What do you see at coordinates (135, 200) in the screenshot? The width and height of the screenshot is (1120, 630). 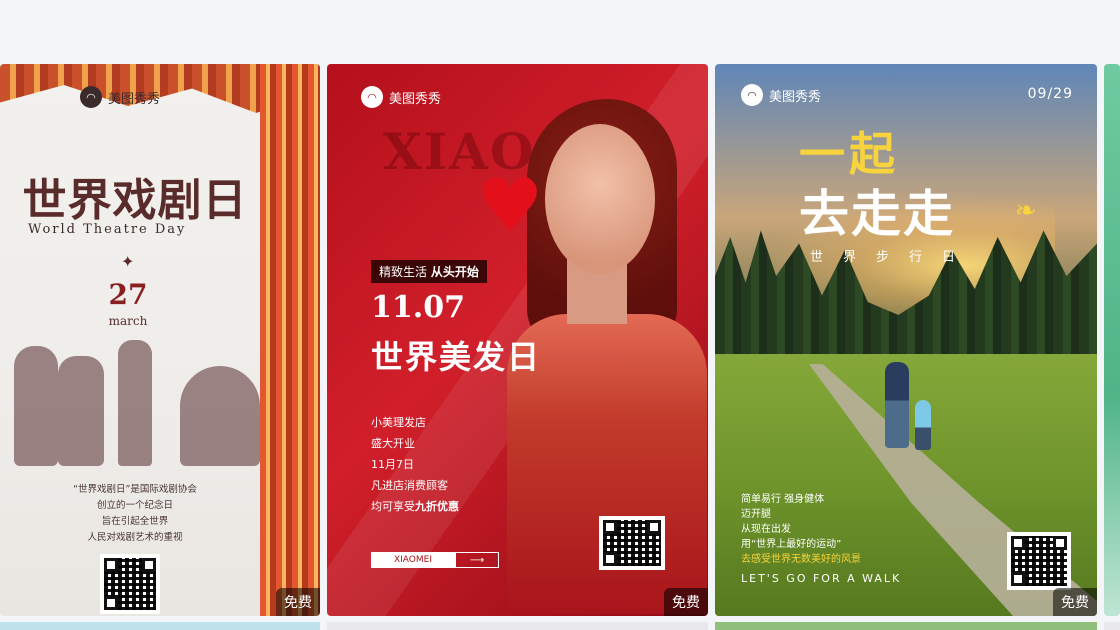 I see `poster-title: 世界戏剧日` at bounding box center [135, 200].